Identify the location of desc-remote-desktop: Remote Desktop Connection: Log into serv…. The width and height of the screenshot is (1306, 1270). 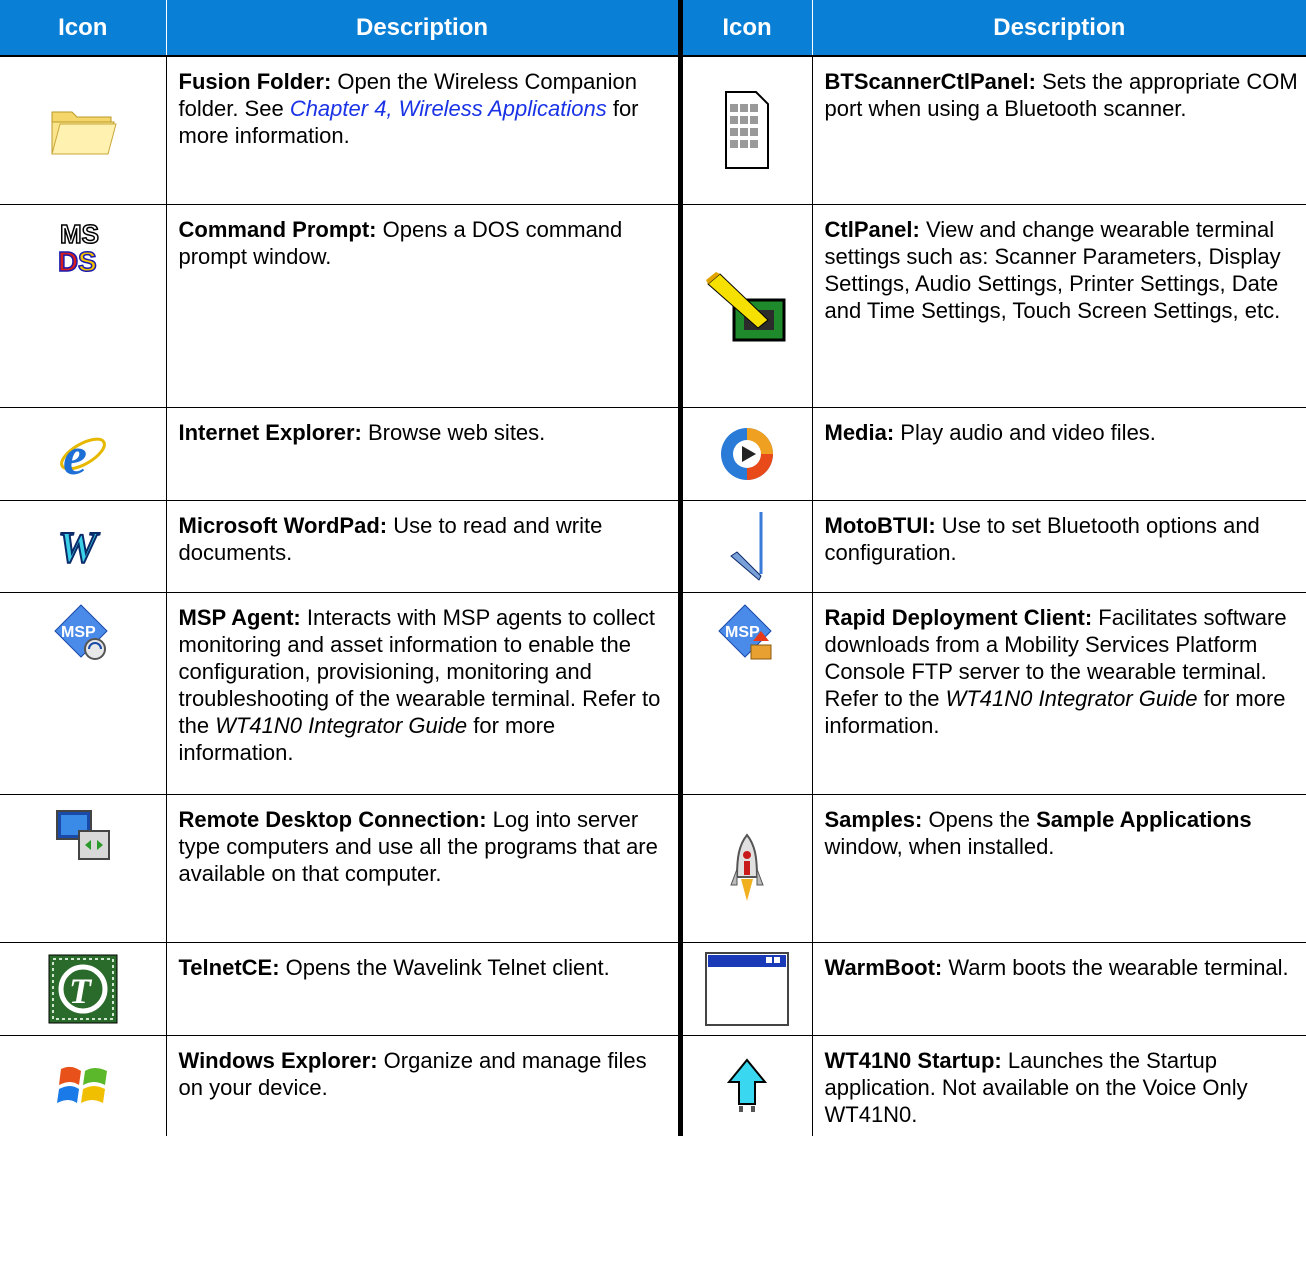
(422, 868).